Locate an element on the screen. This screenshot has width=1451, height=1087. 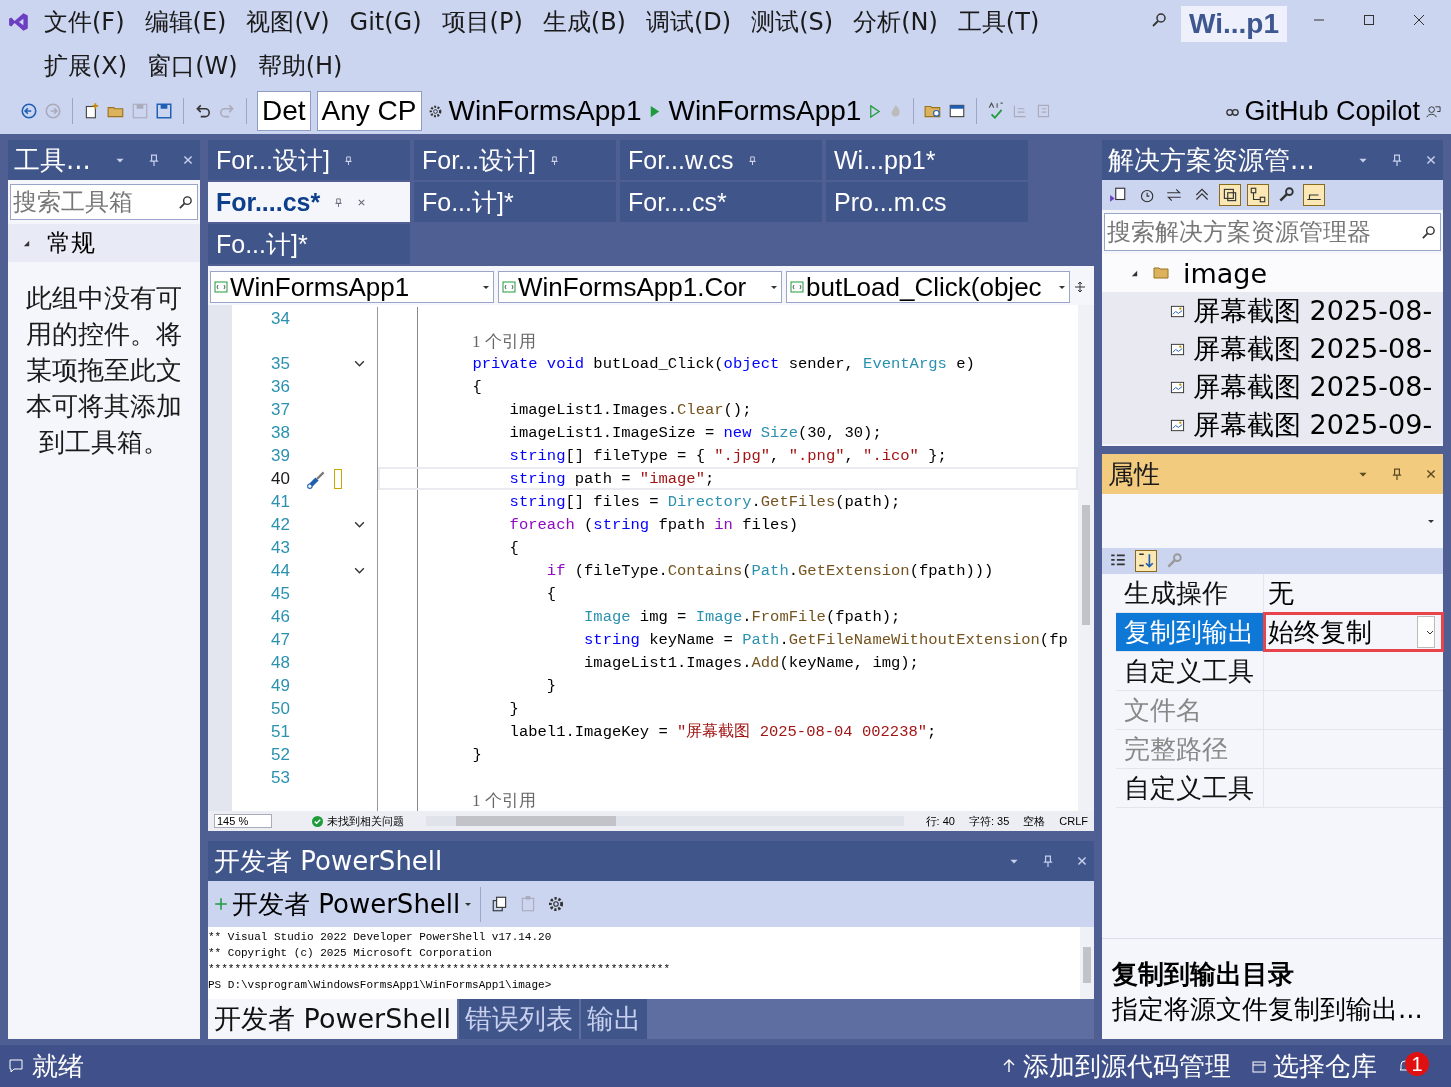
split-icon is located at coordinates (1080, 287).